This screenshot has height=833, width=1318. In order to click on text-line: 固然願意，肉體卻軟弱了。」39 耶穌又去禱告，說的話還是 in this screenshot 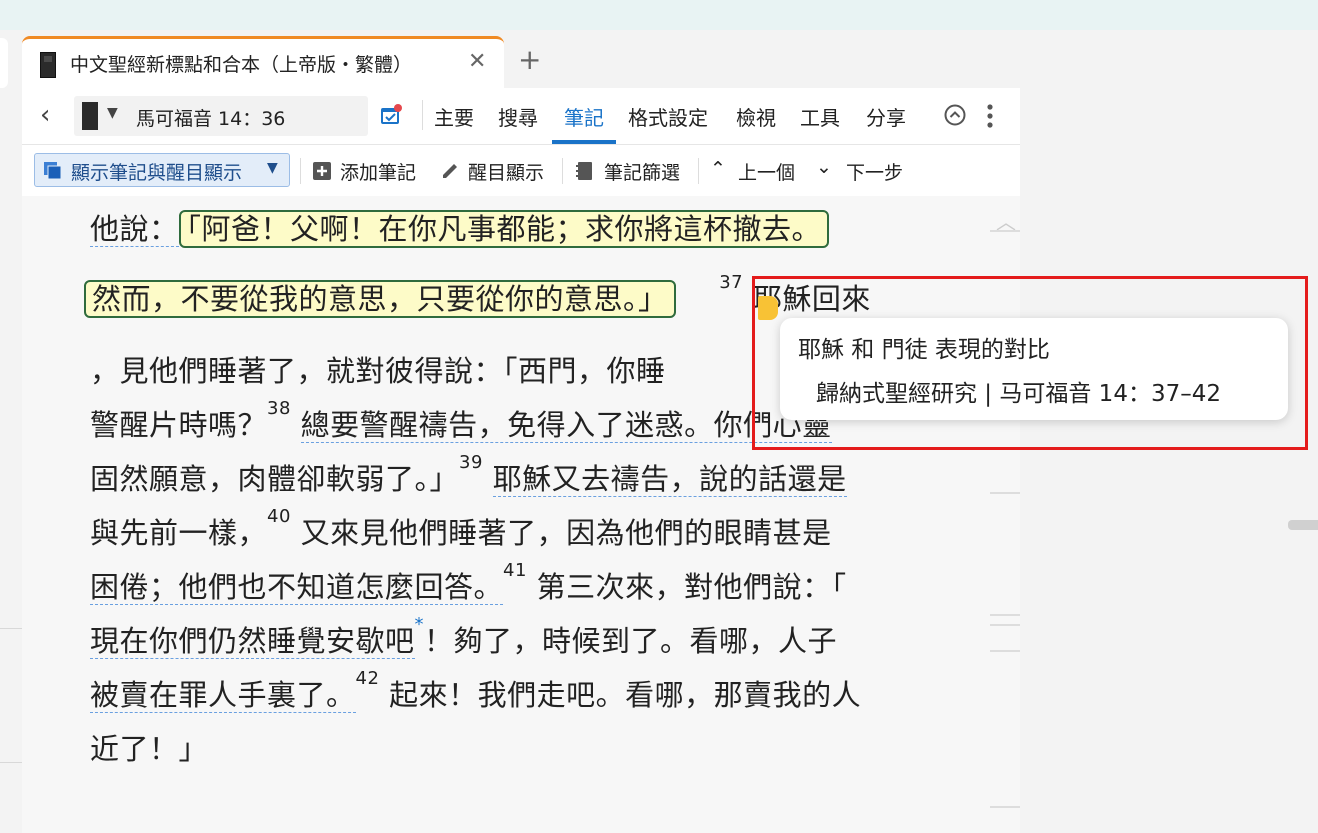, I will do `click(468, 474)`.